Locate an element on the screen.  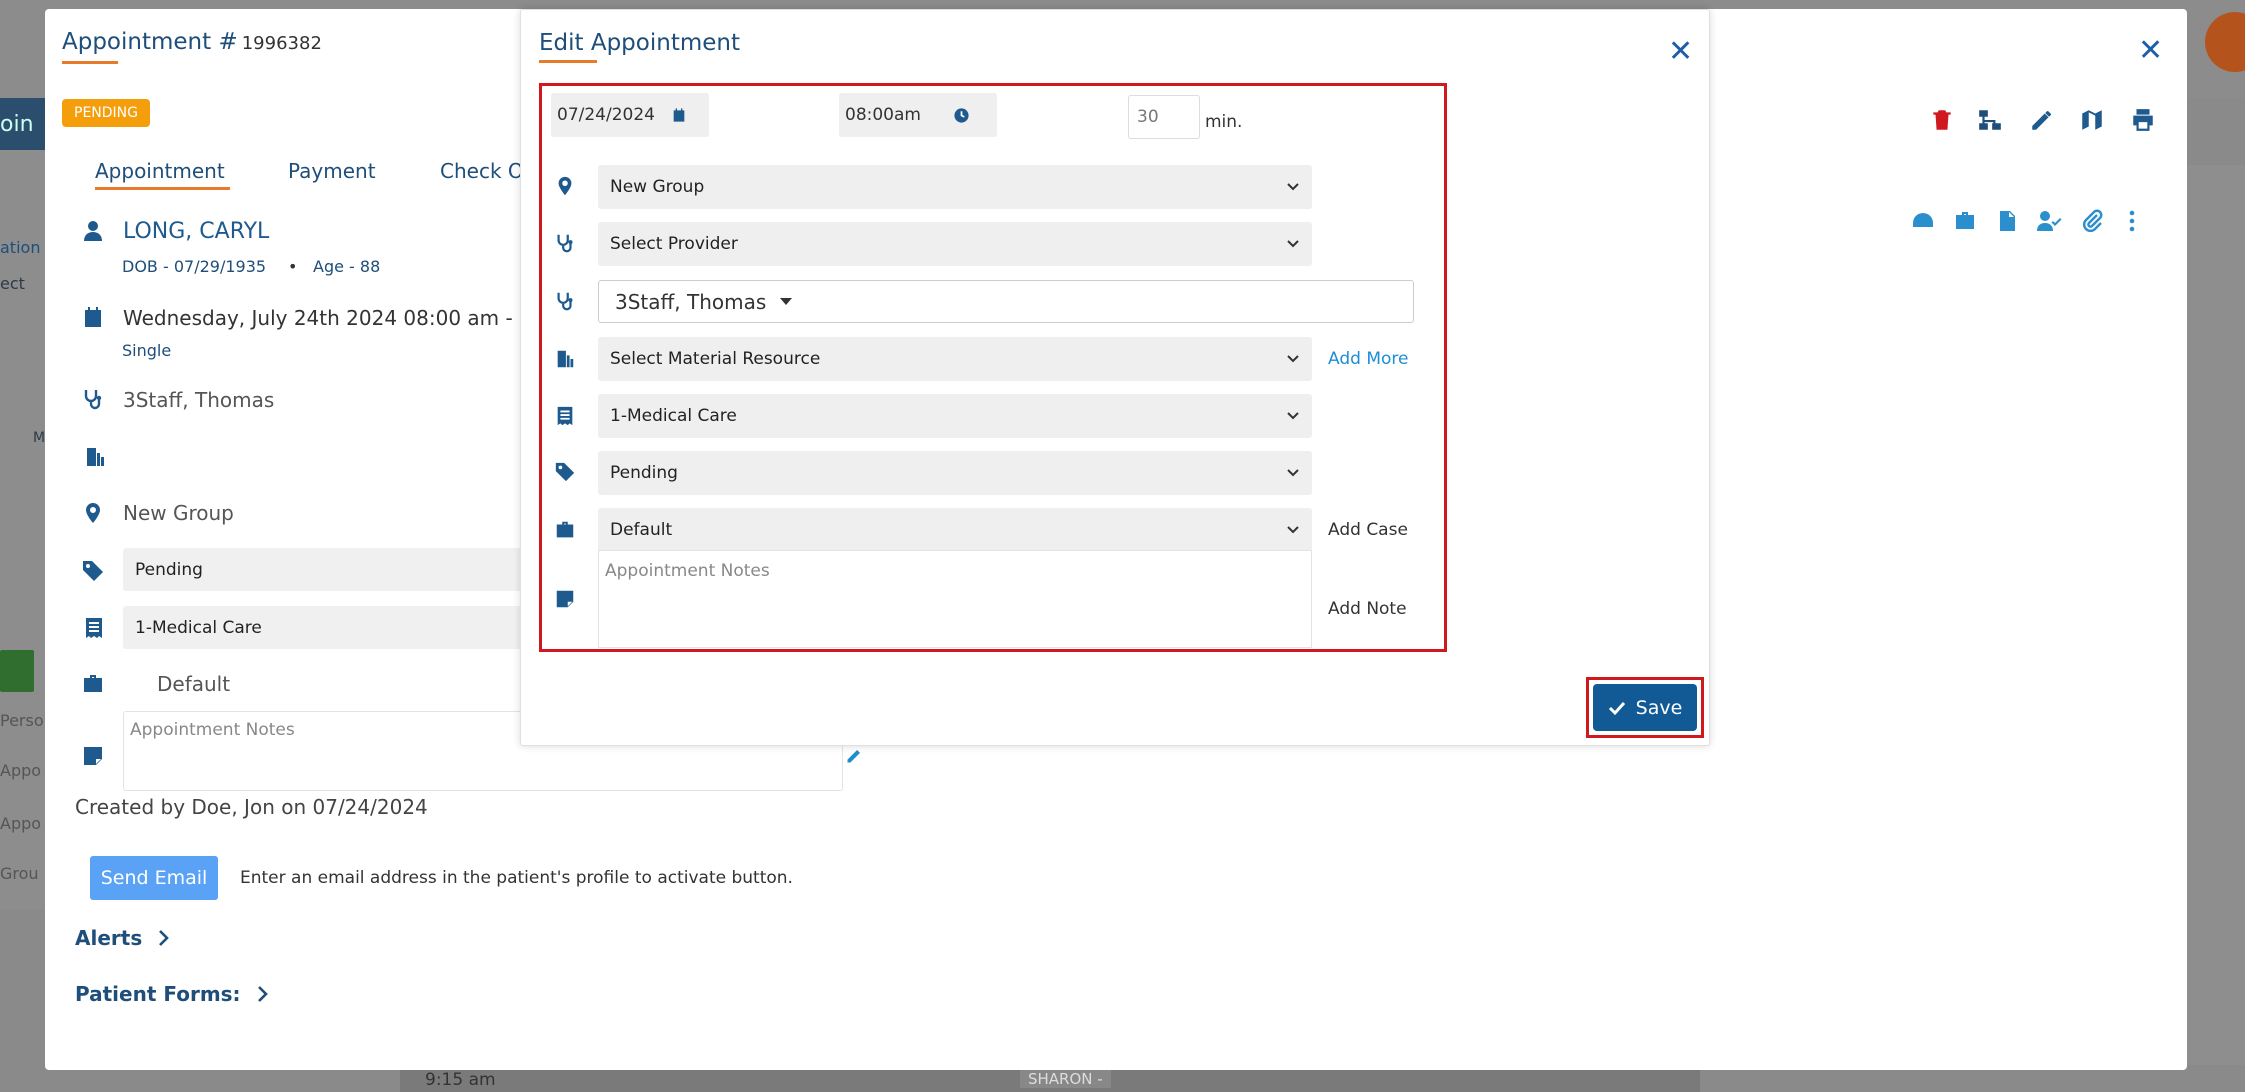
background-text: M is located at coordinates (39, 438).